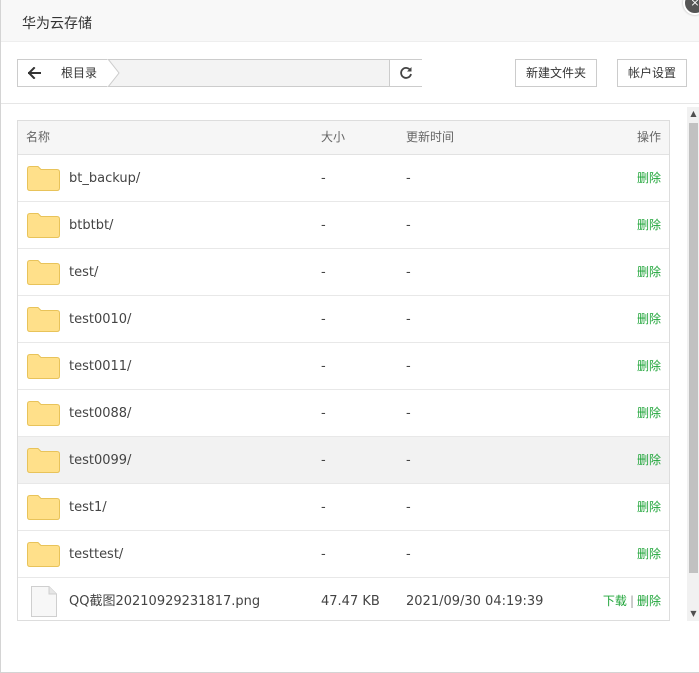  What do you see at coordinates (343, 319) in the screenshot?
I see `table-row: test0010/ - - 删除` at bounding box center [343, 319].